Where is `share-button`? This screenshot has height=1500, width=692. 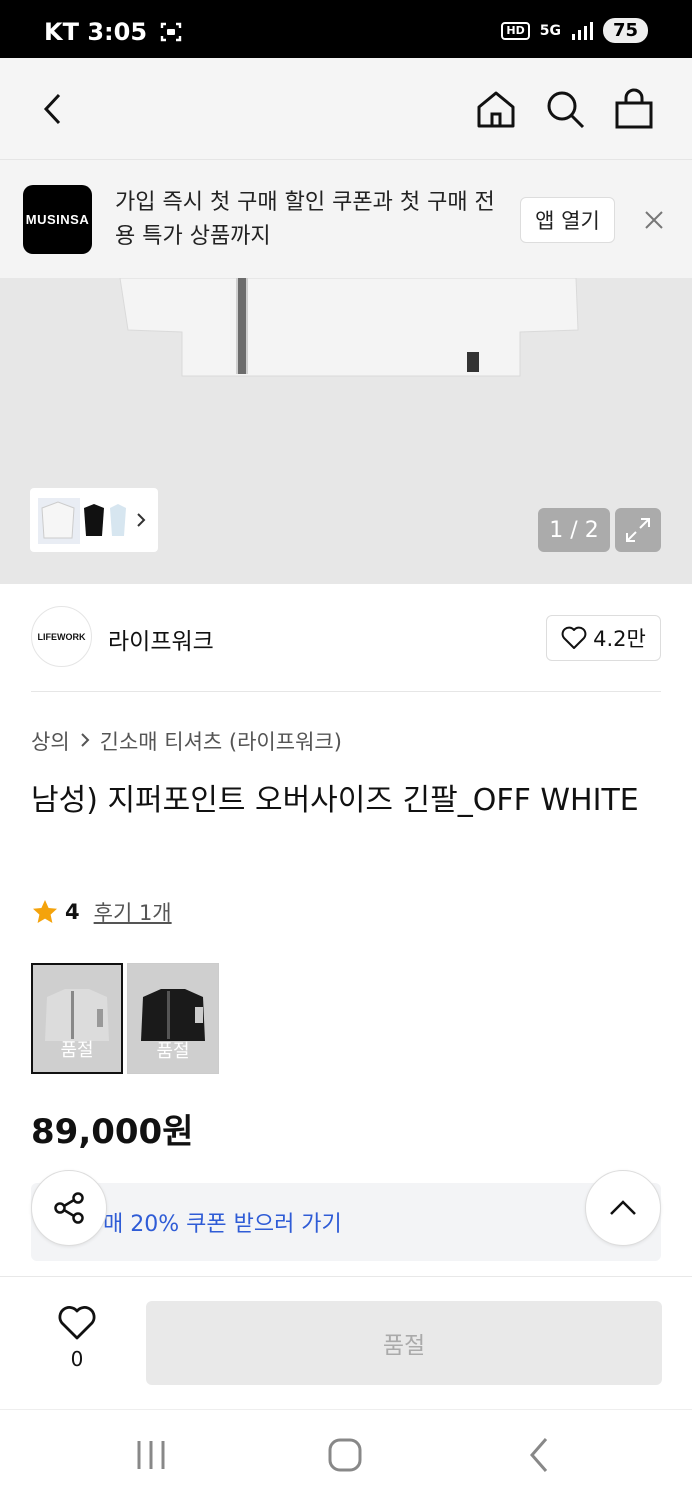 share-button is located at coordinates (69, 1208).